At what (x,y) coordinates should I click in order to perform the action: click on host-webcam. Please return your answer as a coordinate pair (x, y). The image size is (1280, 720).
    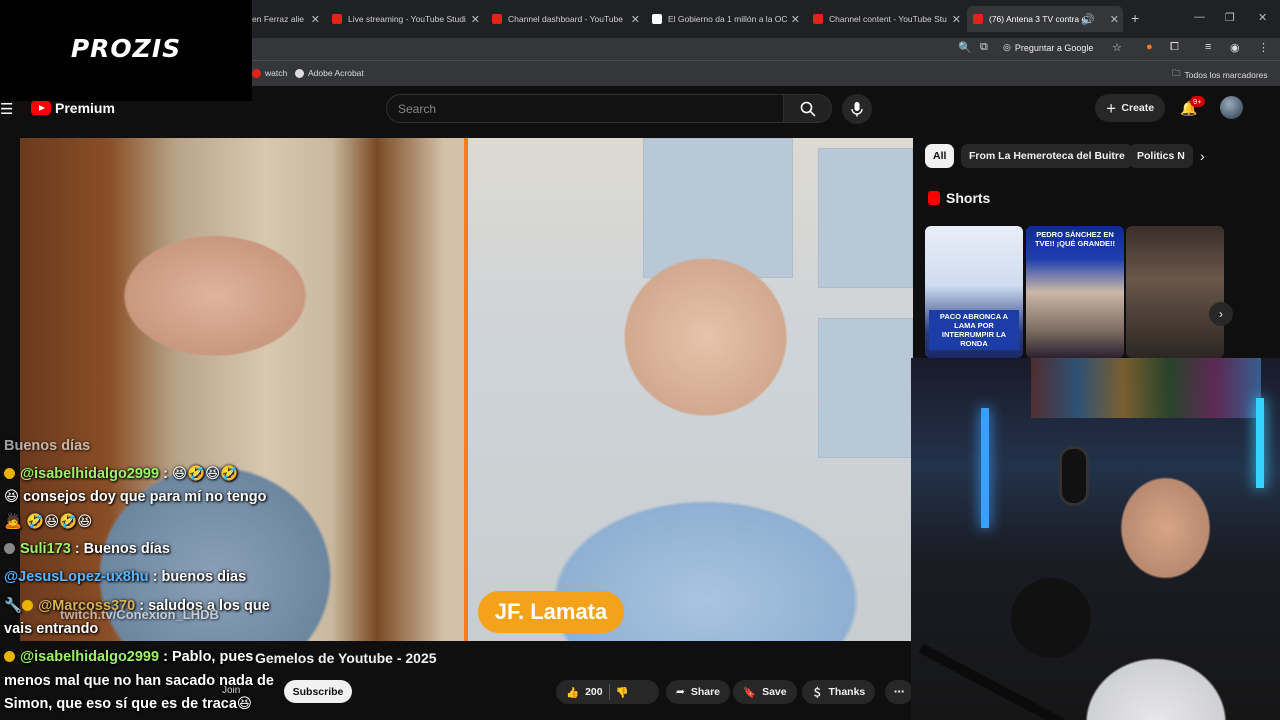
    Looking at the image, I should click on (1095, 539).